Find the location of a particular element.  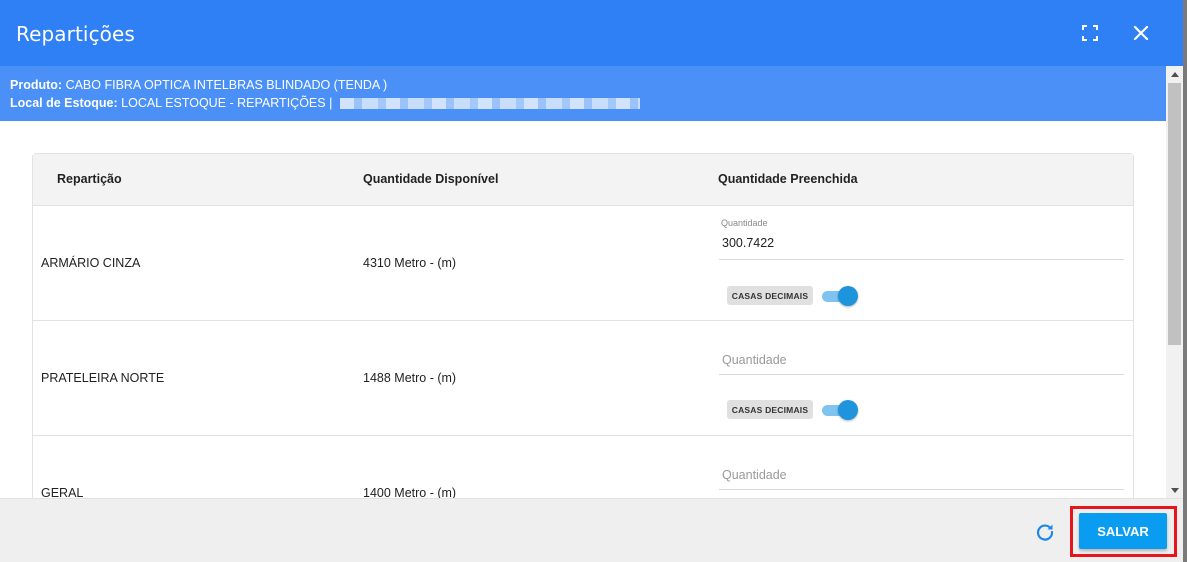

redacted-text is located at coordinates (489, 104).